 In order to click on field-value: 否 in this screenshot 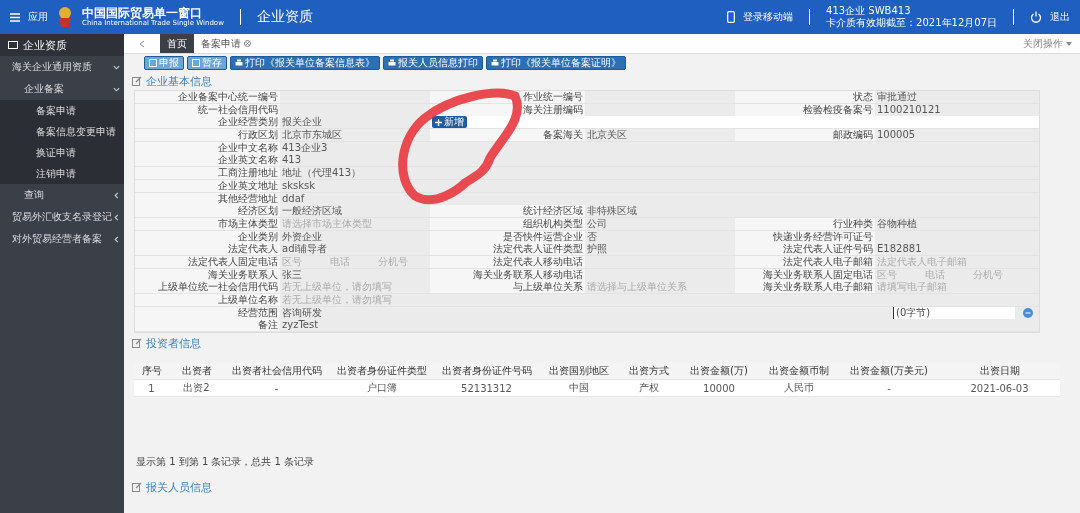, I will do `click(592, 236)`.